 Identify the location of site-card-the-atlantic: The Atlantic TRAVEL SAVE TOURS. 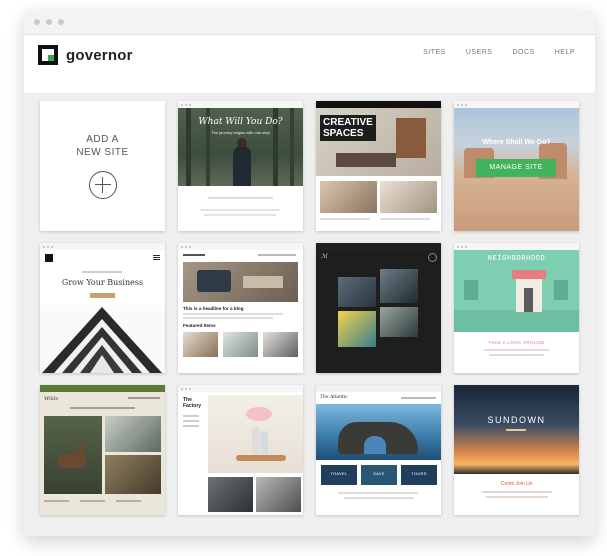
(378, 450).